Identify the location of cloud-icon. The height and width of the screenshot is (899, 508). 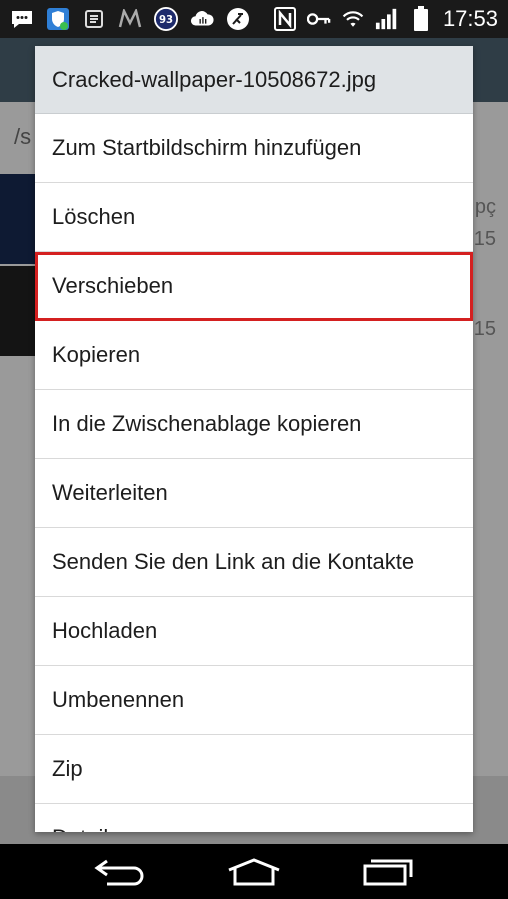
(202, 19).